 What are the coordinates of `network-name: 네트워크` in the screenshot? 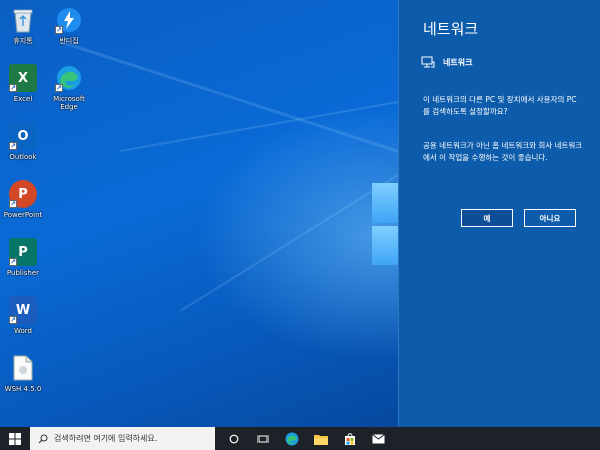 It's located at (458, 62).